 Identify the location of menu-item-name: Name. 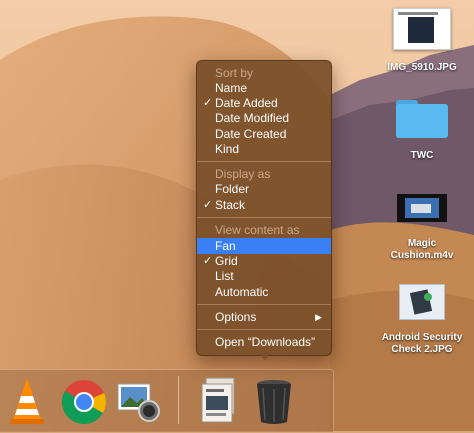
(264, 88).